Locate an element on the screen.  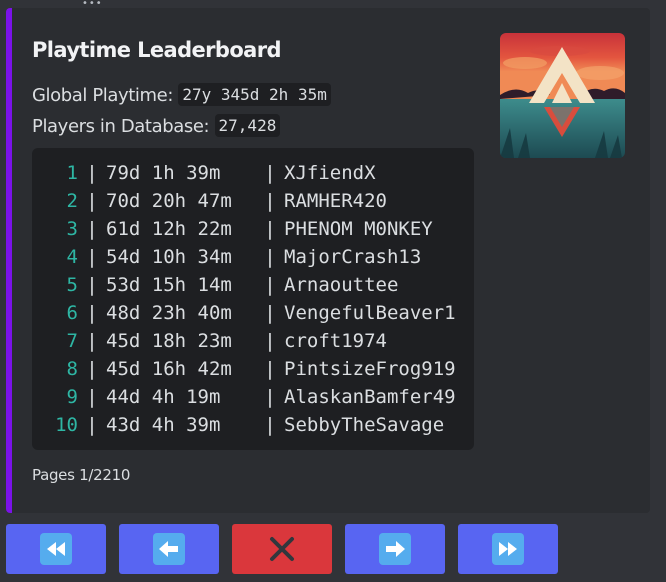
players-value: 27,428 is located at coordinates (247, 125).